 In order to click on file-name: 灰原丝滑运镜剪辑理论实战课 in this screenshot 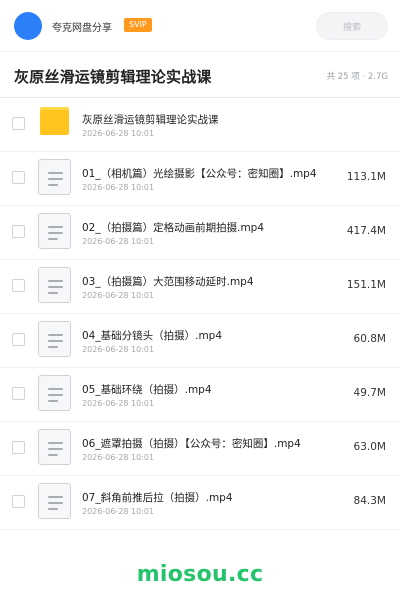, I will do `click(212, 119)`.